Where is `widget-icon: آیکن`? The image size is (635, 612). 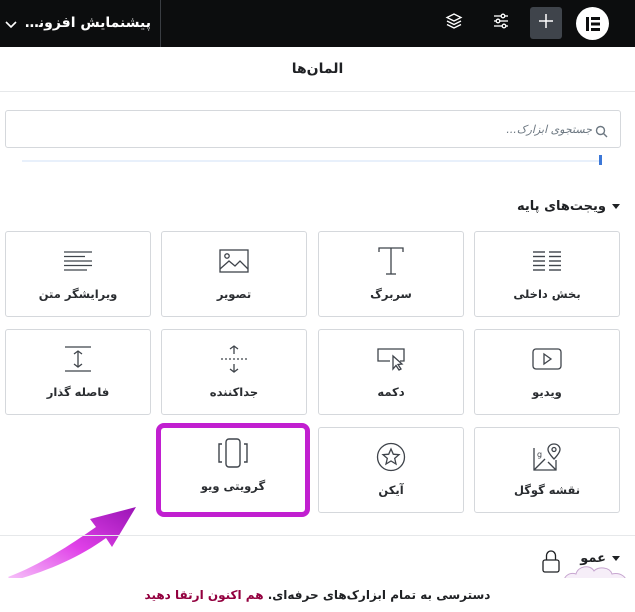 widget-icon: آیکن is located at coordinates (391, 470).